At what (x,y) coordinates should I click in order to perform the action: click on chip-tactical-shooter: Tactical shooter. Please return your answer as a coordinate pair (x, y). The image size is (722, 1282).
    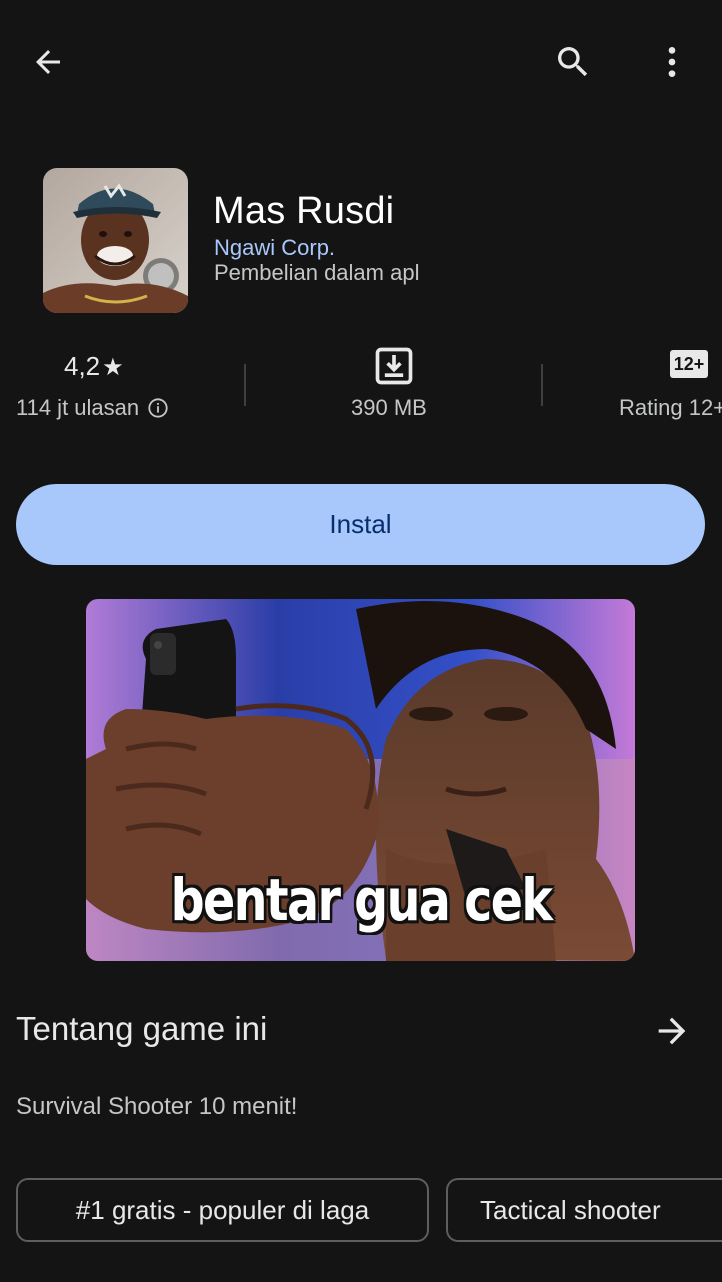
    Looking at the image, I should click on (584, 1210).